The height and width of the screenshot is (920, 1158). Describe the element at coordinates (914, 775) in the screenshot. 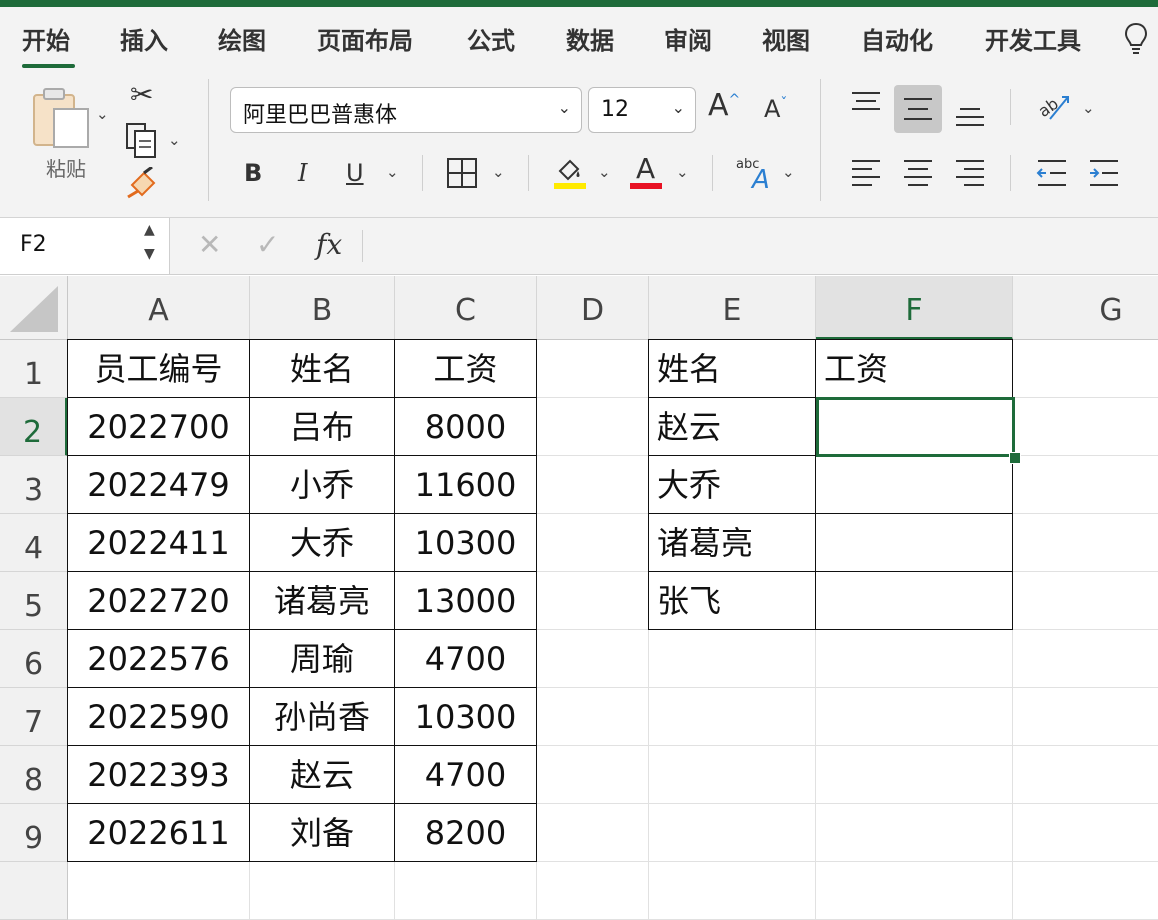

I see `cell-f8` at that location.